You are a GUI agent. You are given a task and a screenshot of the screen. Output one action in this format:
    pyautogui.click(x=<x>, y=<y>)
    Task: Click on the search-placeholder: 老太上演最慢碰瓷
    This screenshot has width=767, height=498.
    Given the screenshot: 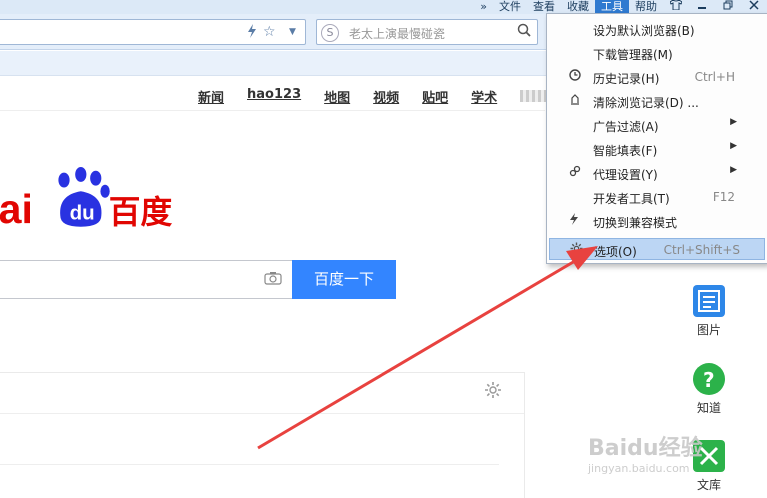 What is the action you would take?
    pyautogui.click(x=397, y=34)
    